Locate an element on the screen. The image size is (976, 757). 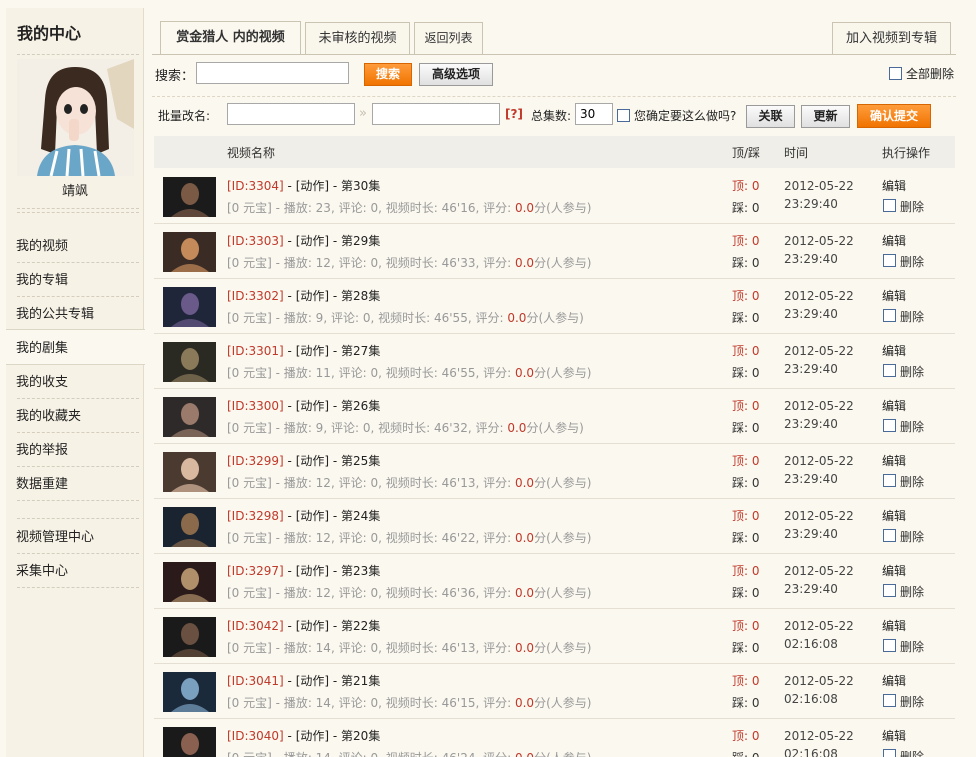
confirm-checkbox is located at coordinates (623, 115).